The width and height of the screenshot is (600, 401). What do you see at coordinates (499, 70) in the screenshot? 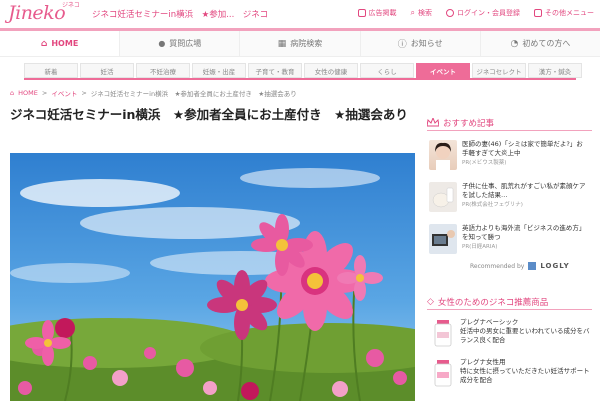
I see `category-tab: ジネコセレクト` at bounding box center [499, 70].